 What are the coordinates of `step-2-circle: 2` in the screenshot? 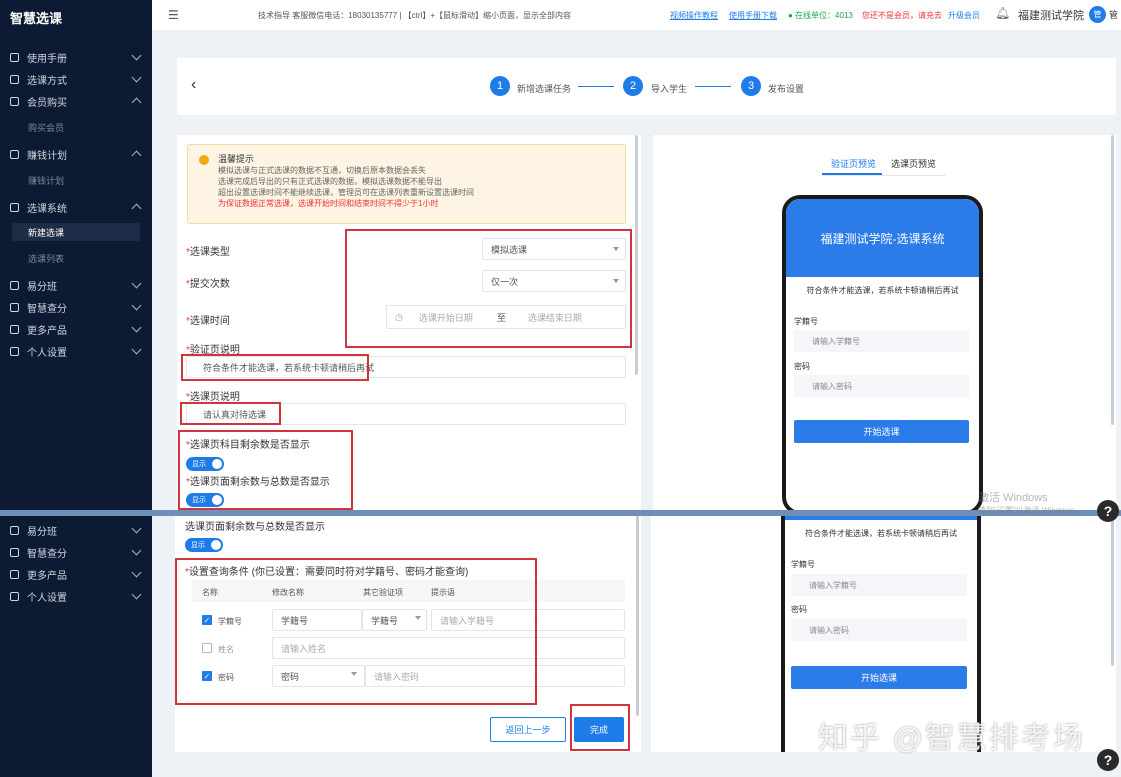 It's located at (633, 86).